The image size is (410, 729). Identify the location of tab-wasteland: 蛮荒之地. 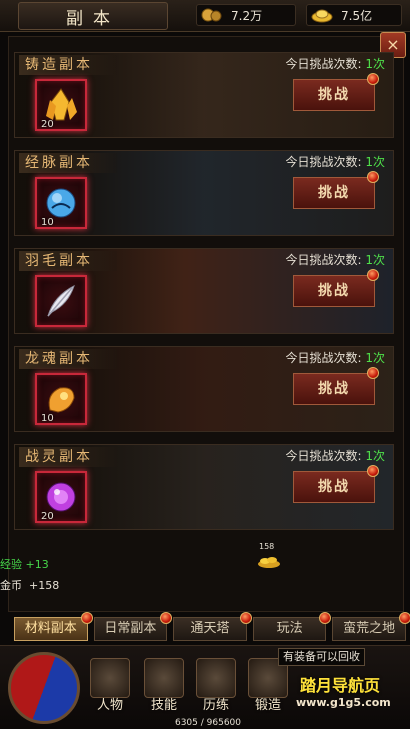
(371, 626).